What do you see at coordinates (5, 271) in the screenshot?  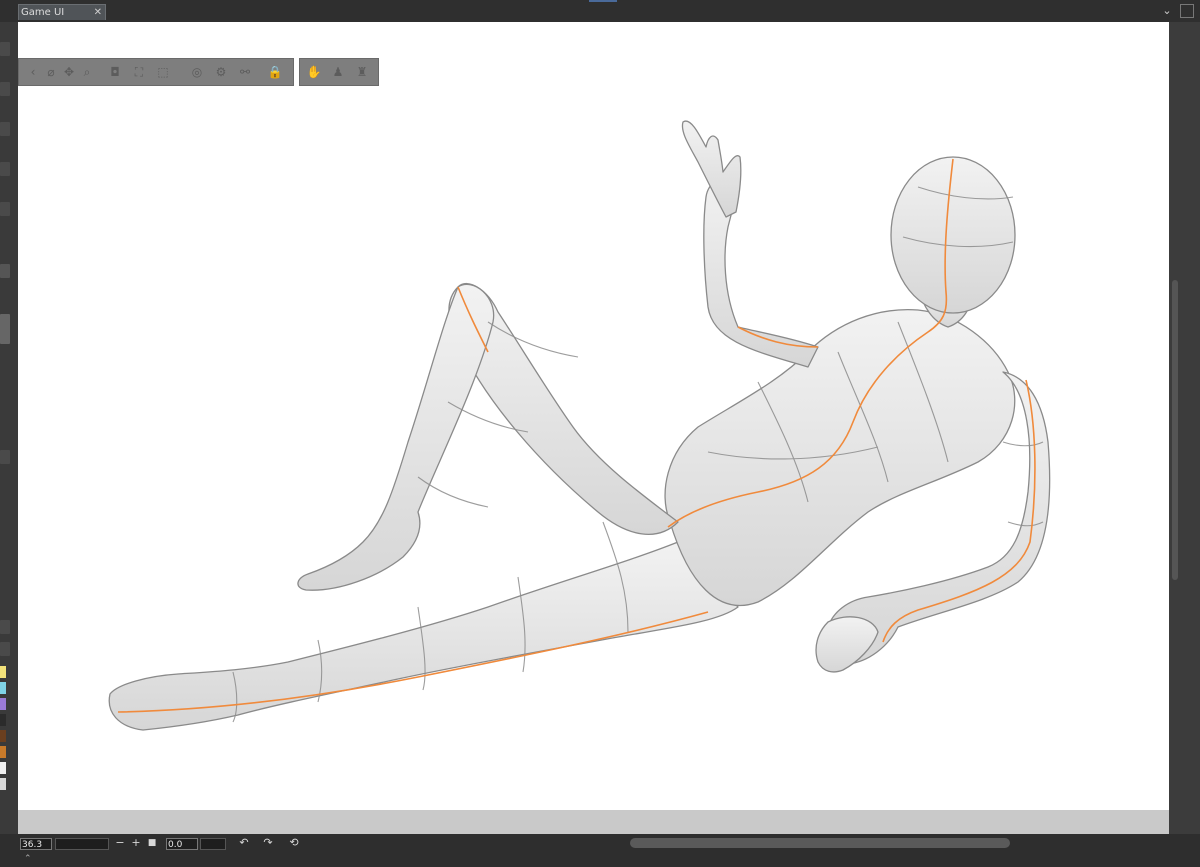 I see `trash-icon` at bounding box center [5, 271].